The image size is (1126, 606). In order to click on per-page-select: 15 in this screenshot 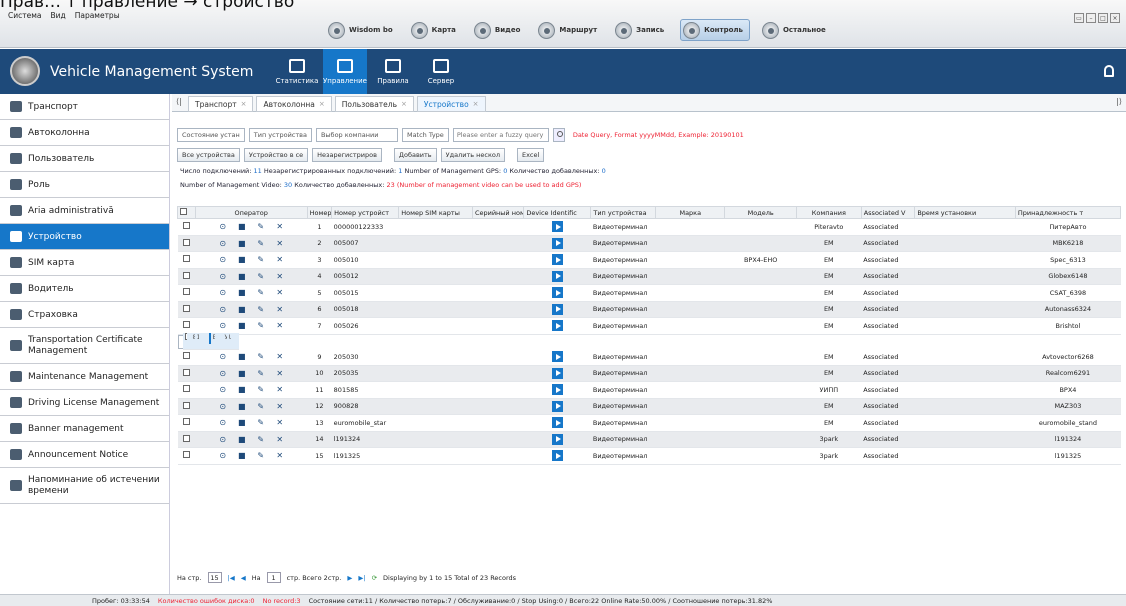, I will do `click(214, 577)`.